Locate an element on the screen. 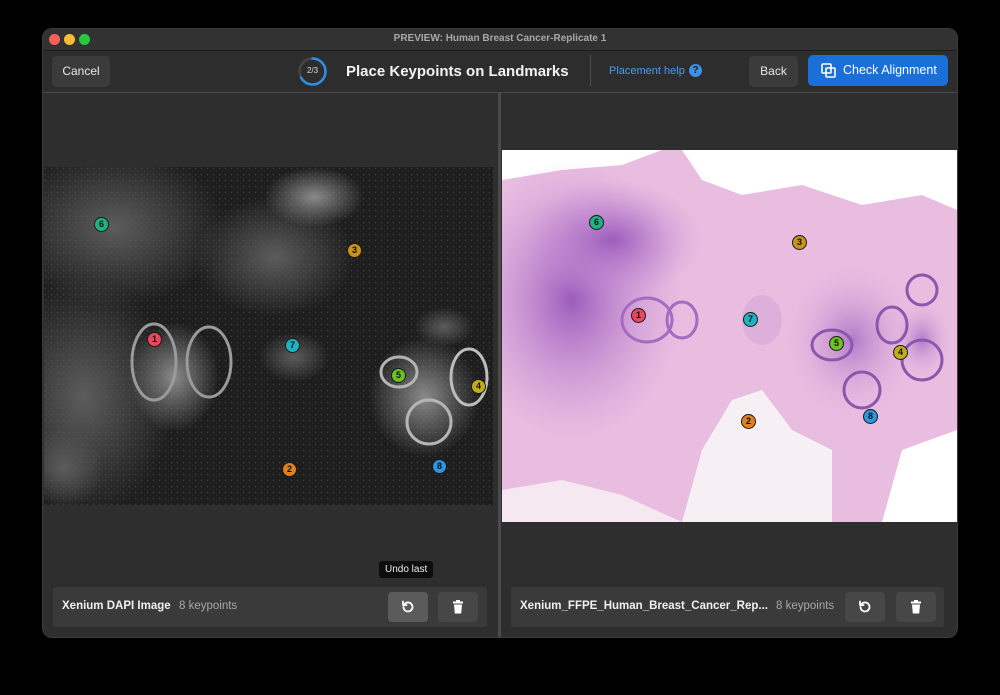 The image size is (1000, 695). keypoint-4: 4 is located at coordinates (478, 386).